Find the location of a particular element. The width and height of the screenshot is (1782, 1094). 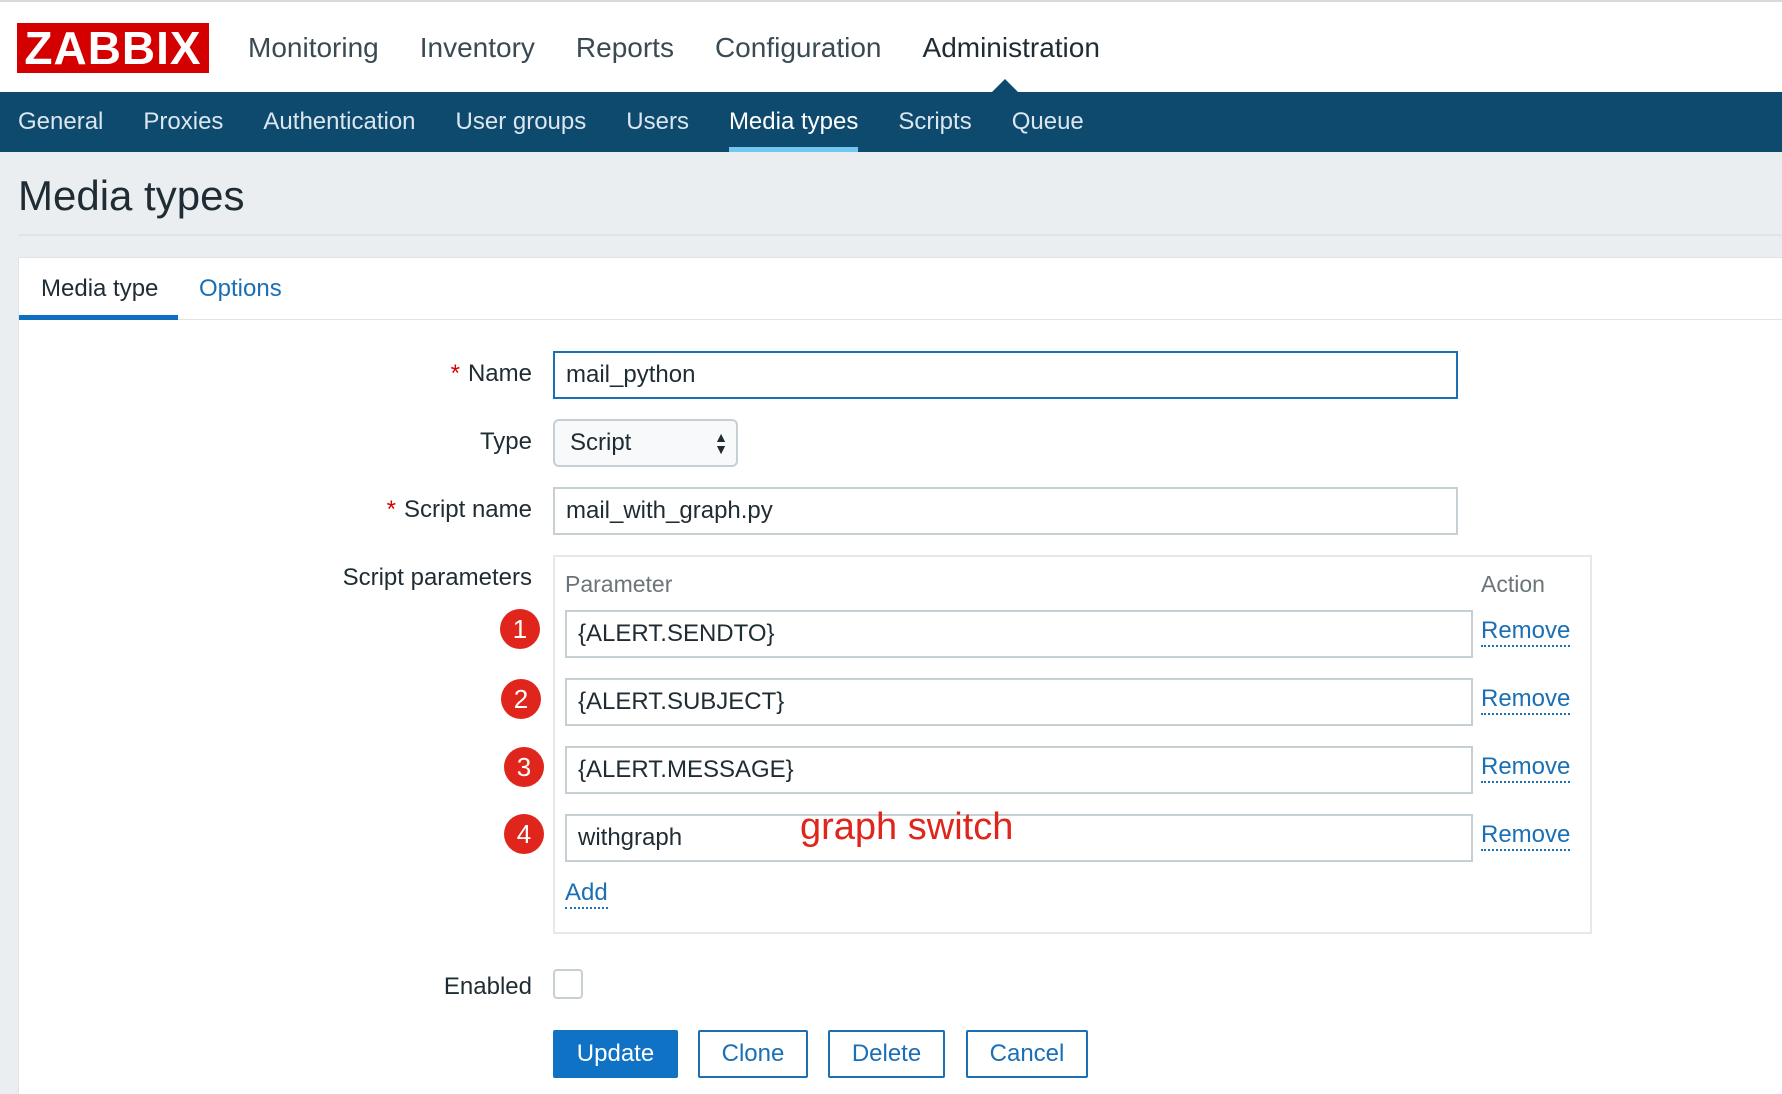

main-nav-monitoring: Monitoring is located at coordinates (313, 48).